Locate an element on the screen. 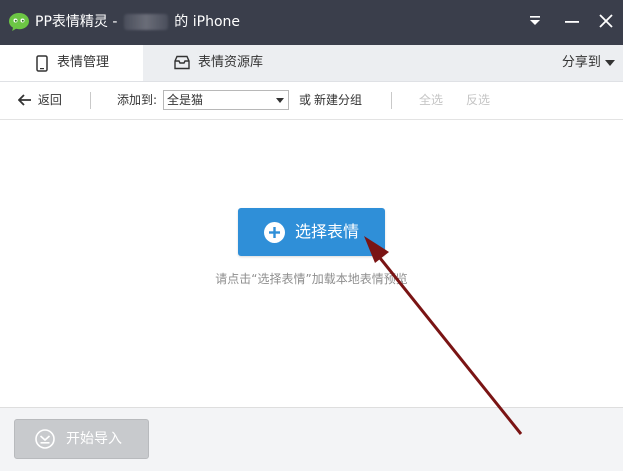 This screenshot has width=623, height=471. chevron-down-icon is located at coordinates (280, 100).